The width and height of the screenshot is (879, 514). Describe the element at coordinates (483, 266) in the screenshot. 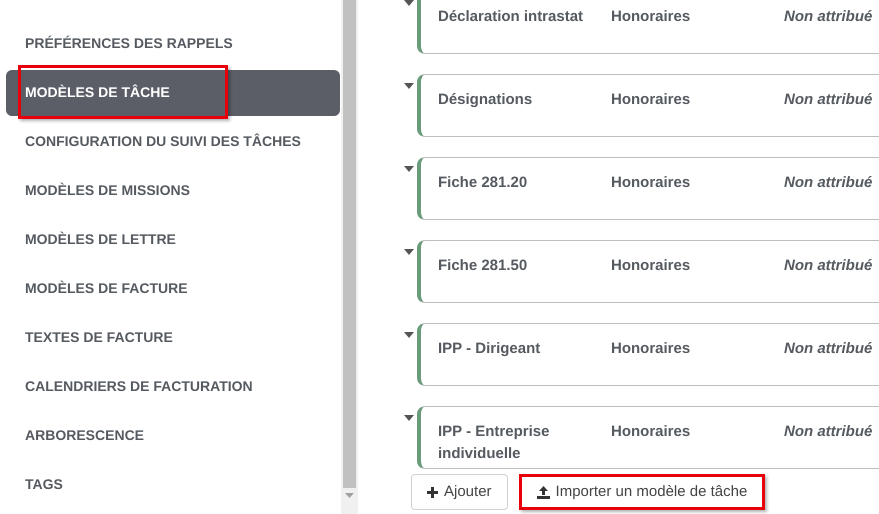

I see `task-name: Fiche 281.50` at that location.